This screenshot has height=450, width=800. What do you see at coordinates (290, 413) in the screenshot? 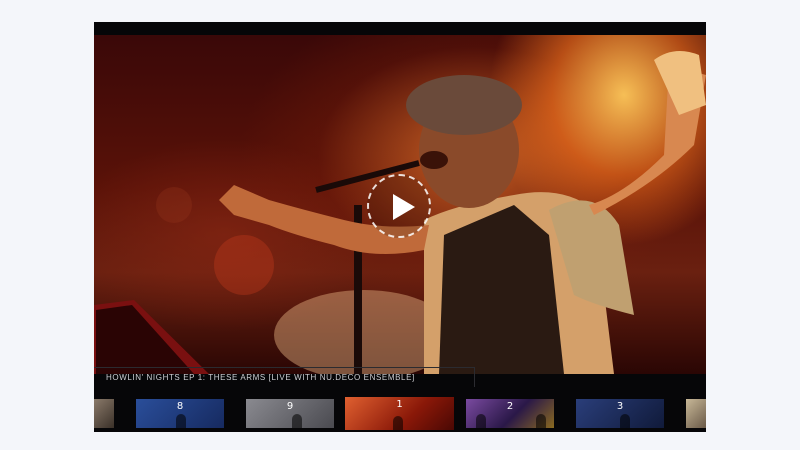
I see `playlist-thumbnail-9: 9` at bounding box center [290, 413].